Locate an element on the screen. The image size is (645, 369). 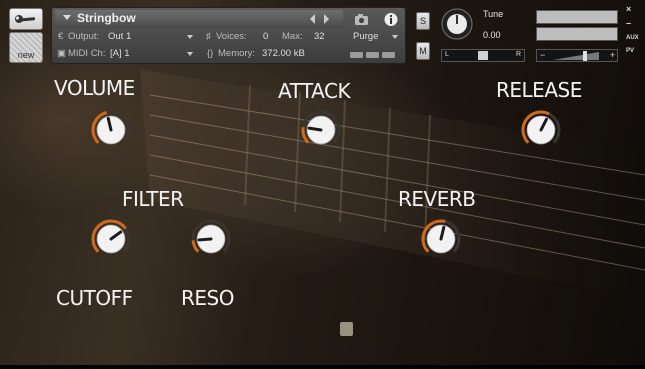
minimize-button: – is located at coordinates (628, 23).